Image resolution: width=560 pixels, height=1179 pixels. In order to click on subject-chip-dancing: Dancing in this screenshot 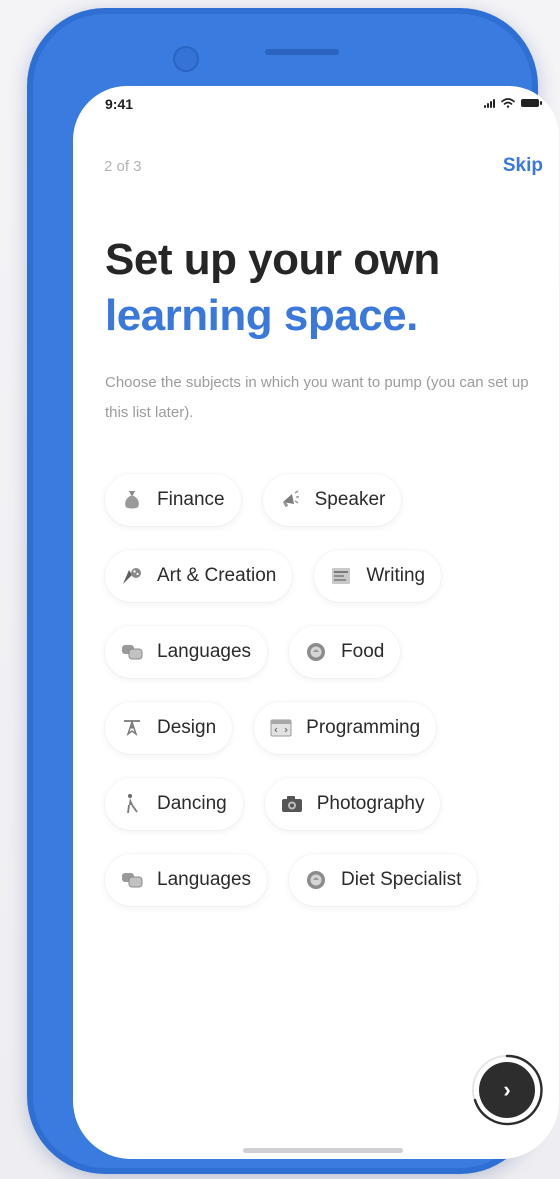, I will do `click(174, 804)`.